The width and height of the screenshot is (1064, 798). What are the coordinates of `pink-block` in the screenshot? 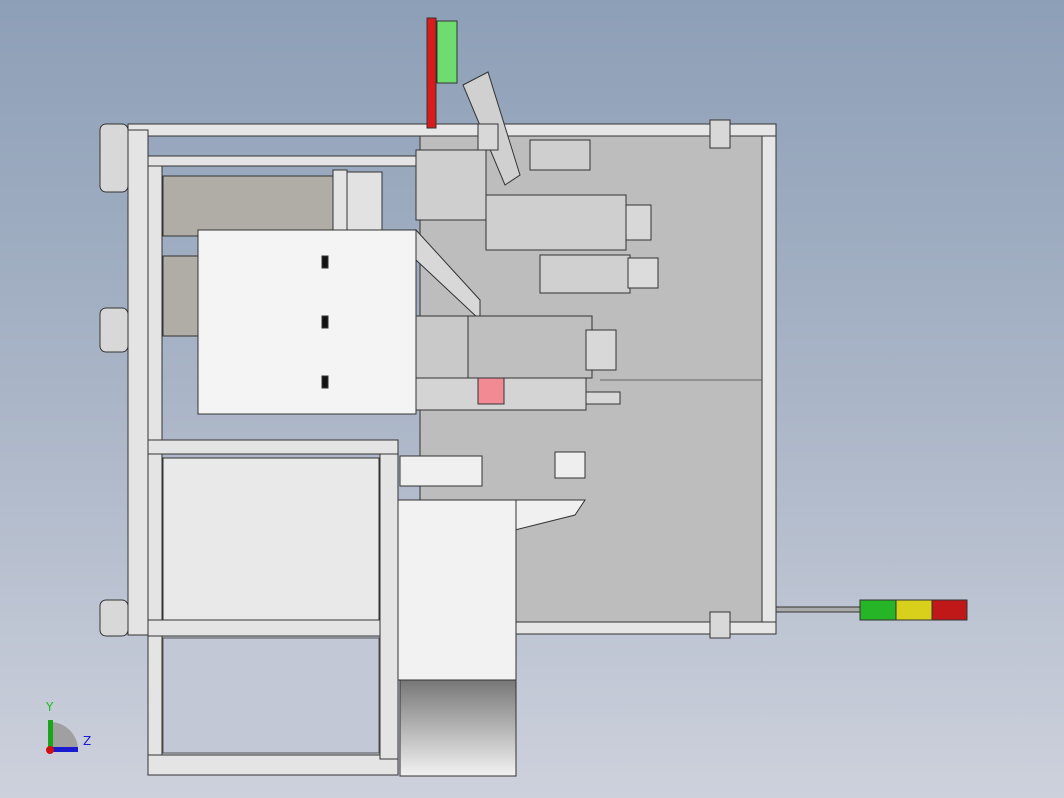 It's located at (491, 391).